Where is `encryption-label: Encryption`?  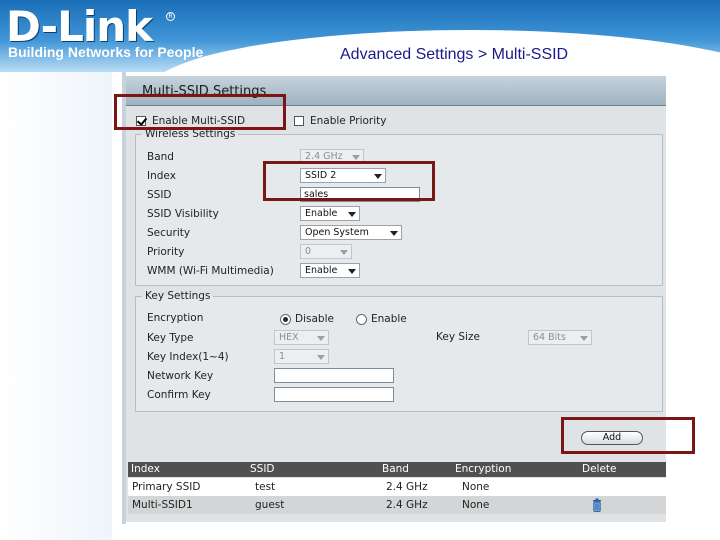
encryption-label: Encryption is located at coordinates (175, 318).